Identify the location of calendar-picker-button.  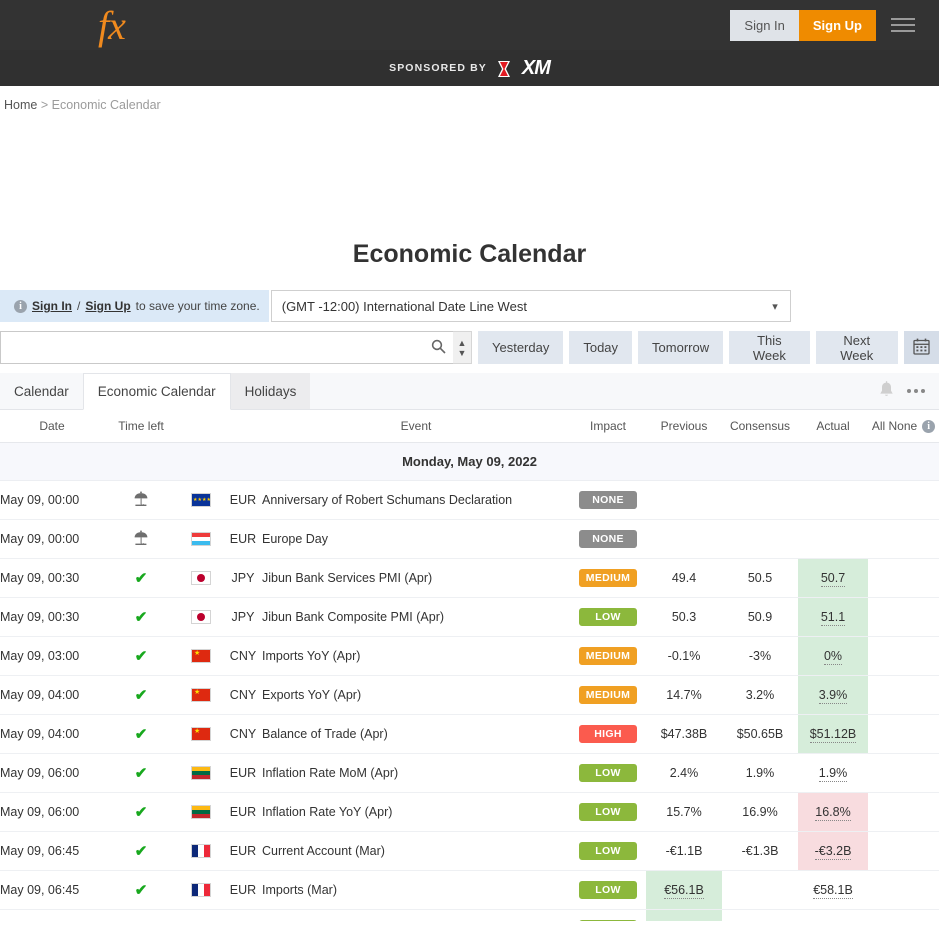
(921, 347).